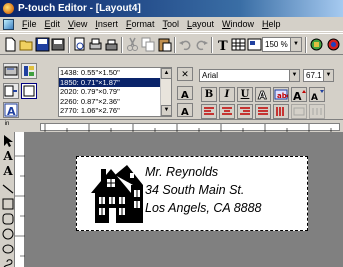  I want to click on ellipse-tool-icon, so click(8, 234).